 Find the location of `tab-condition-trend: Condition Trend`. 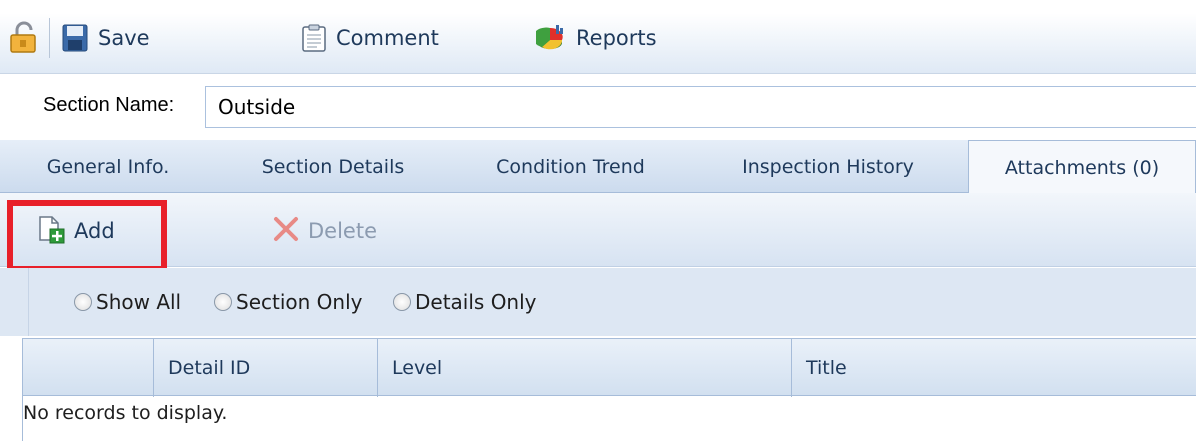

tab-condition-trend: Condition Trend is located at coordinates (570, 166).